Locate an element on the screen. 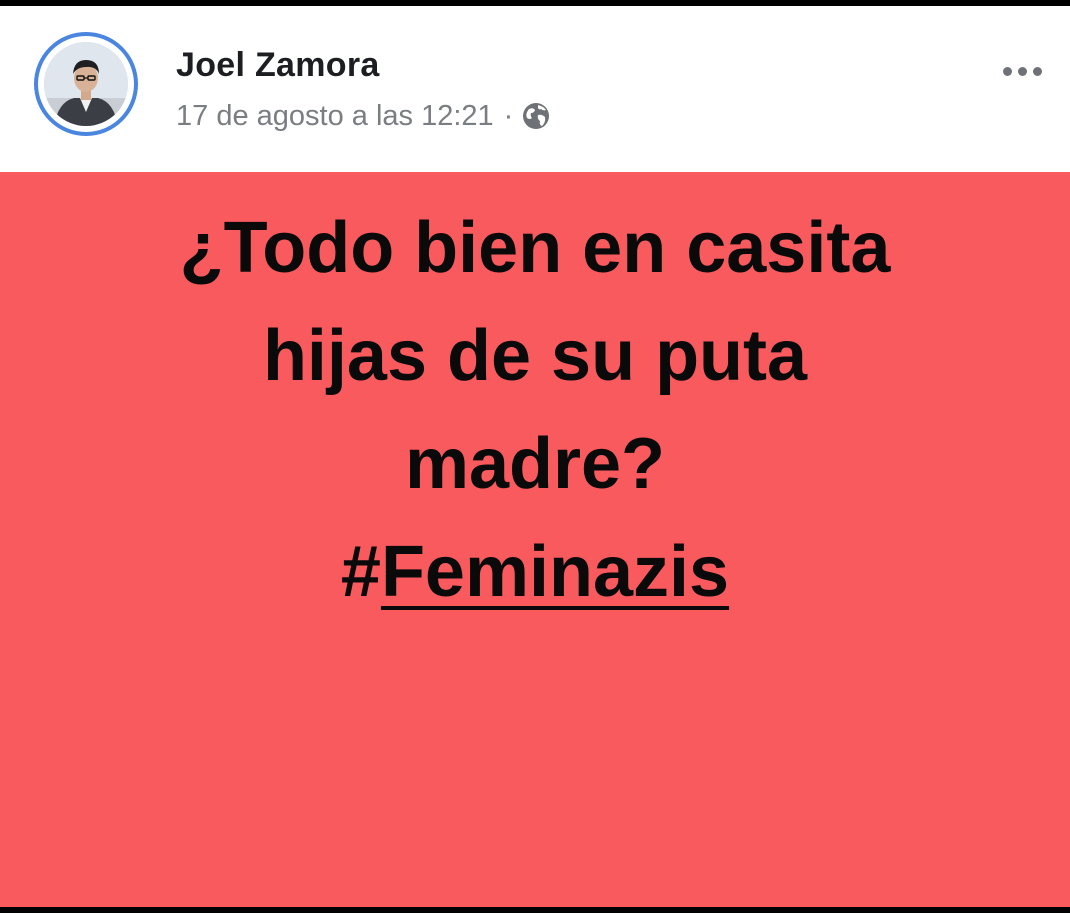  hashtag-line: #Feminazis is located at coordinates (535, 572).